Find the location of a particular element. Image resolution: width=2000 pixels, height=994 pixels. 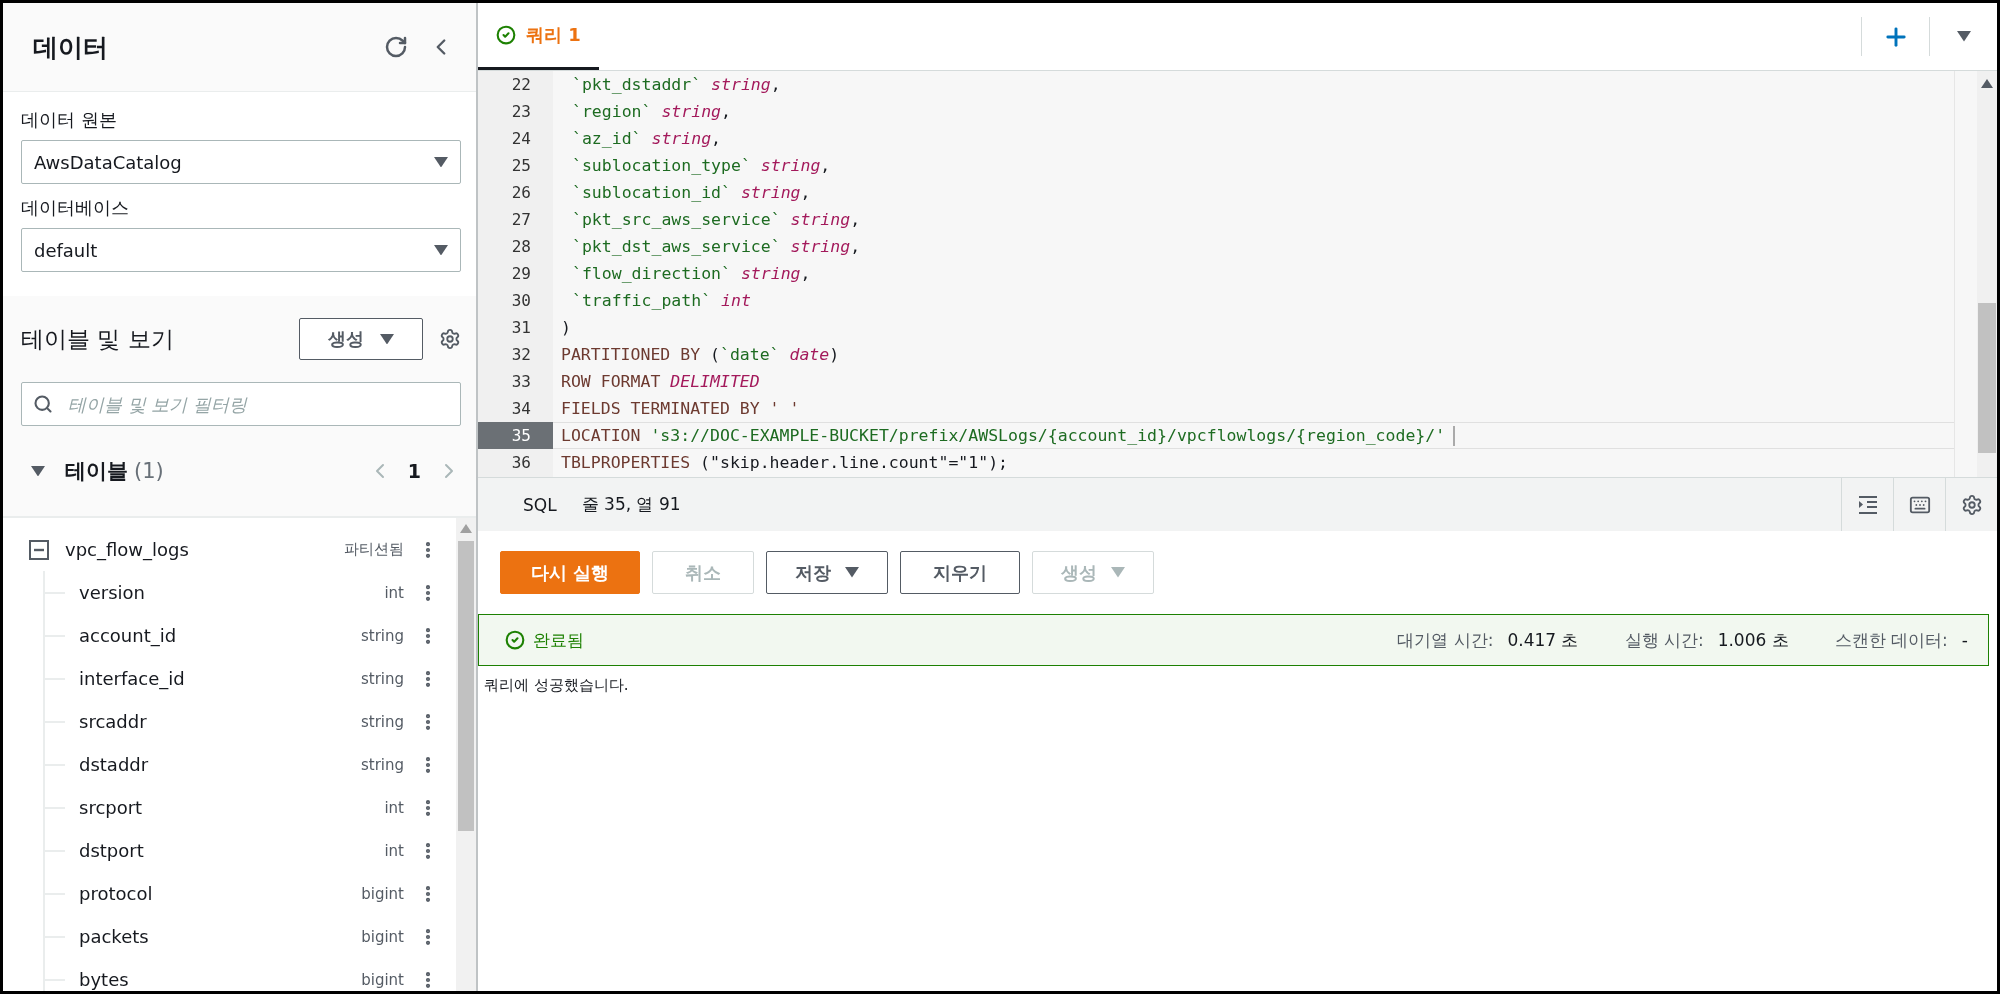

line-number: 31 is located at coordinates (521, 328).